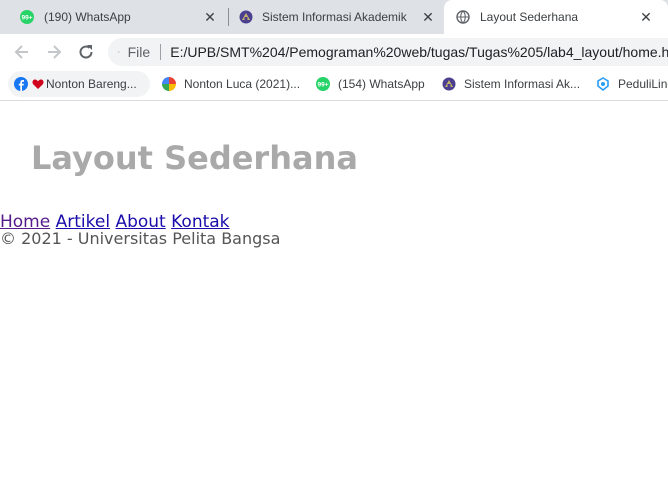  Describe the element at coordinates (38, 84) in the screenshot. I see `heart-icon` at that location.